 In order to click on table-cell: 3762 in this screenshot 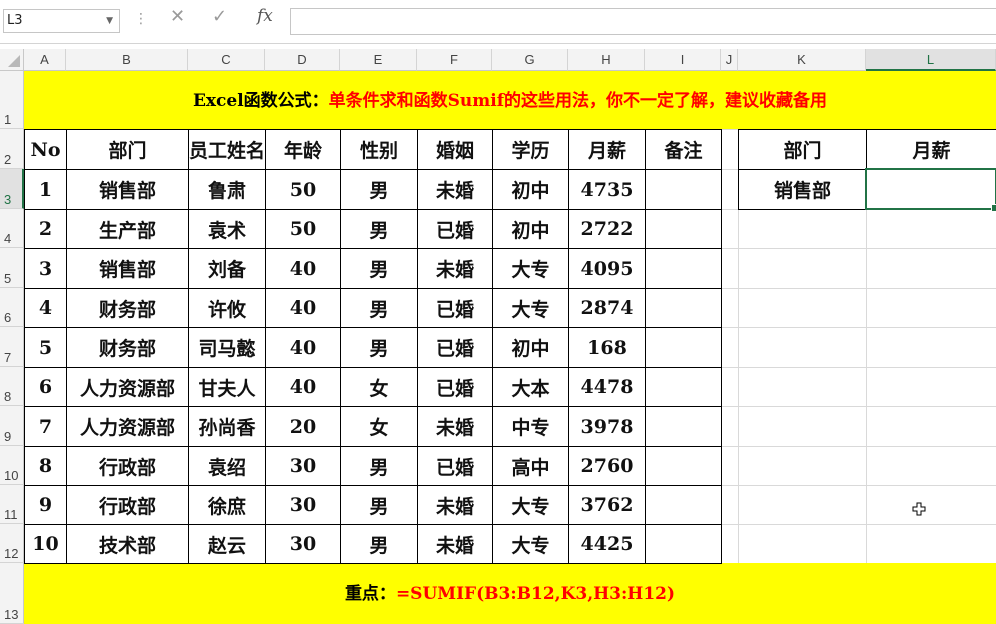, I will do `click(607, 505)`.